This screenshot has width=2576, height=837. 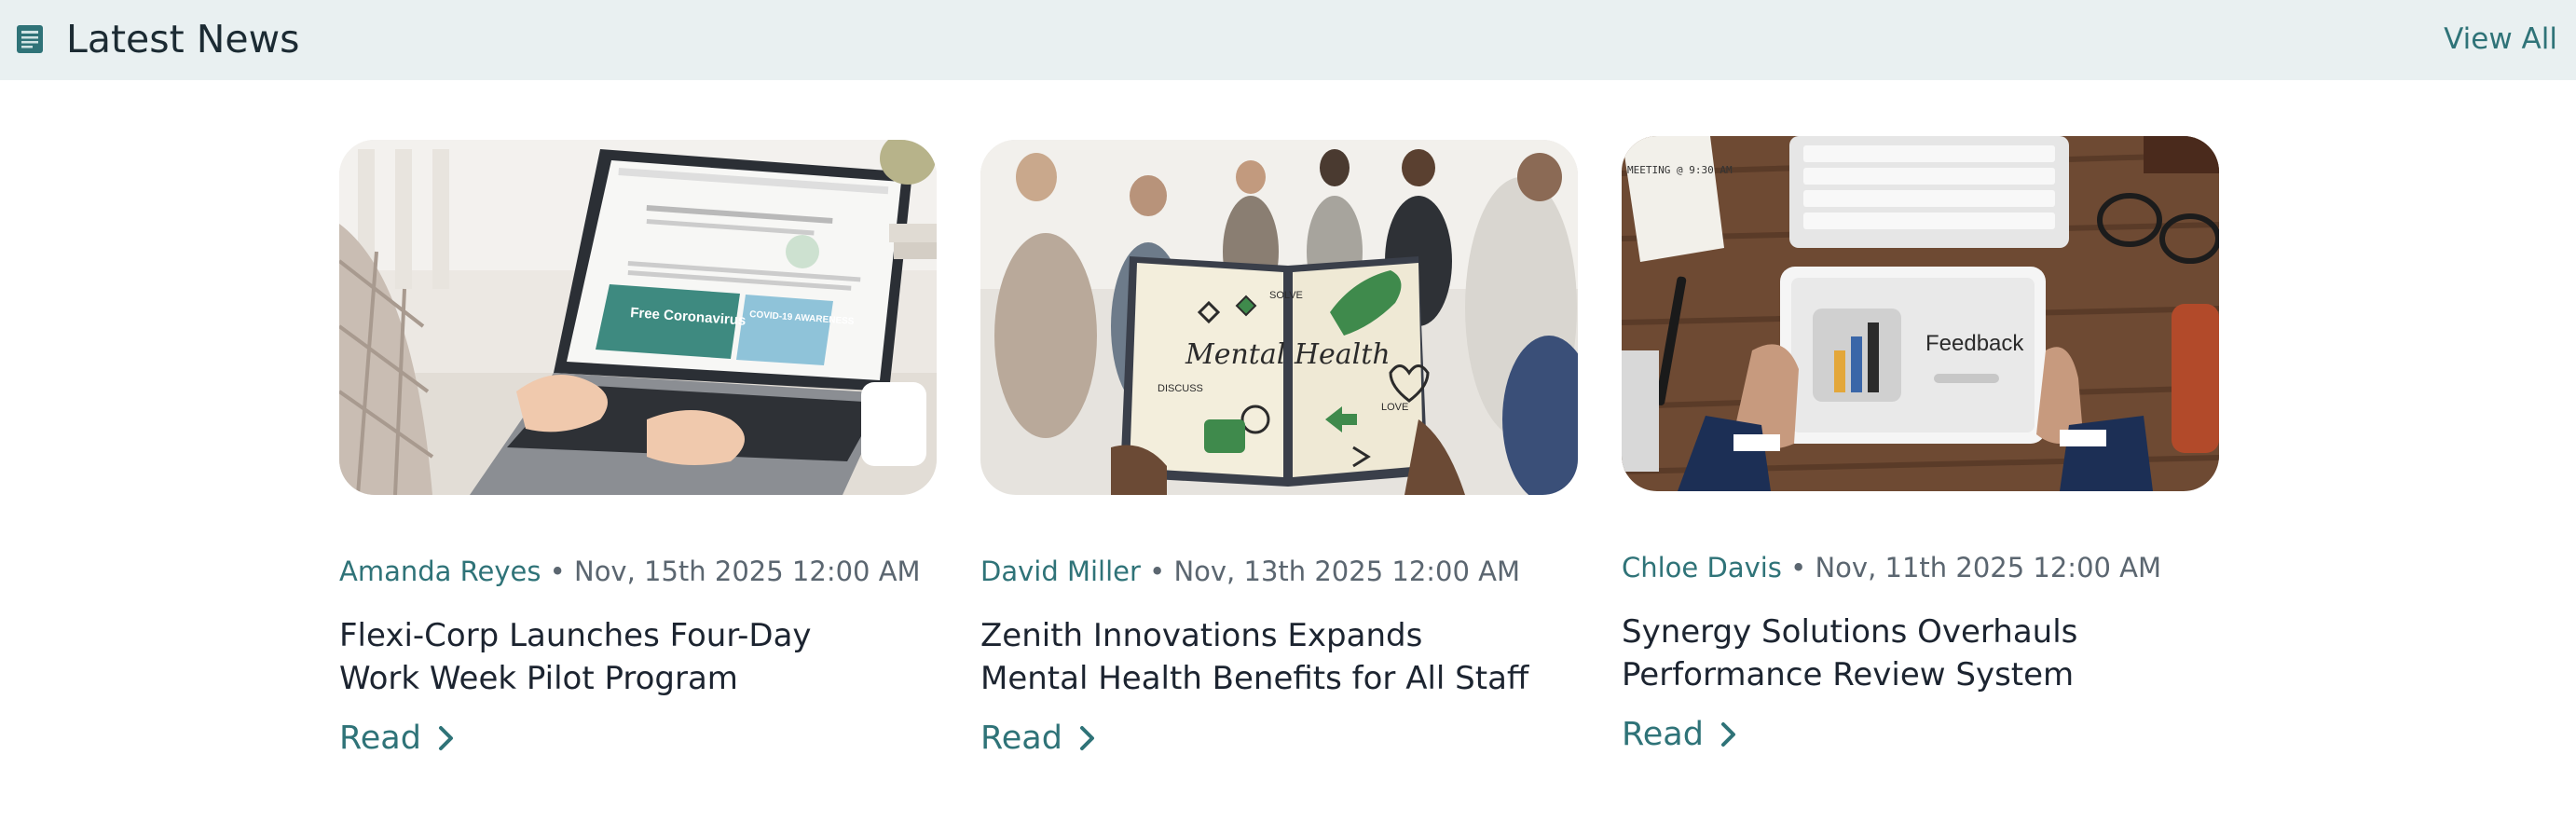 I want to click on svg-text: SOLVE, so click(x=1286, y=296).